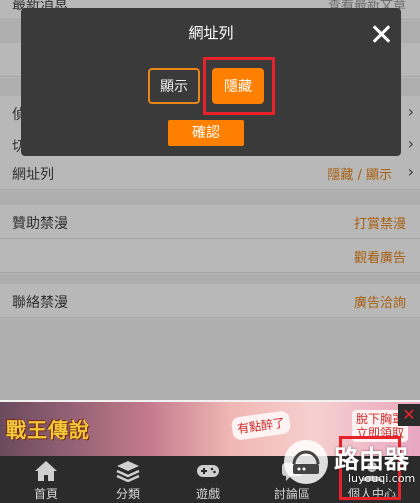 The image size is (420, 503). I want to click on nav-item-category: 分類, so click(128, 479).